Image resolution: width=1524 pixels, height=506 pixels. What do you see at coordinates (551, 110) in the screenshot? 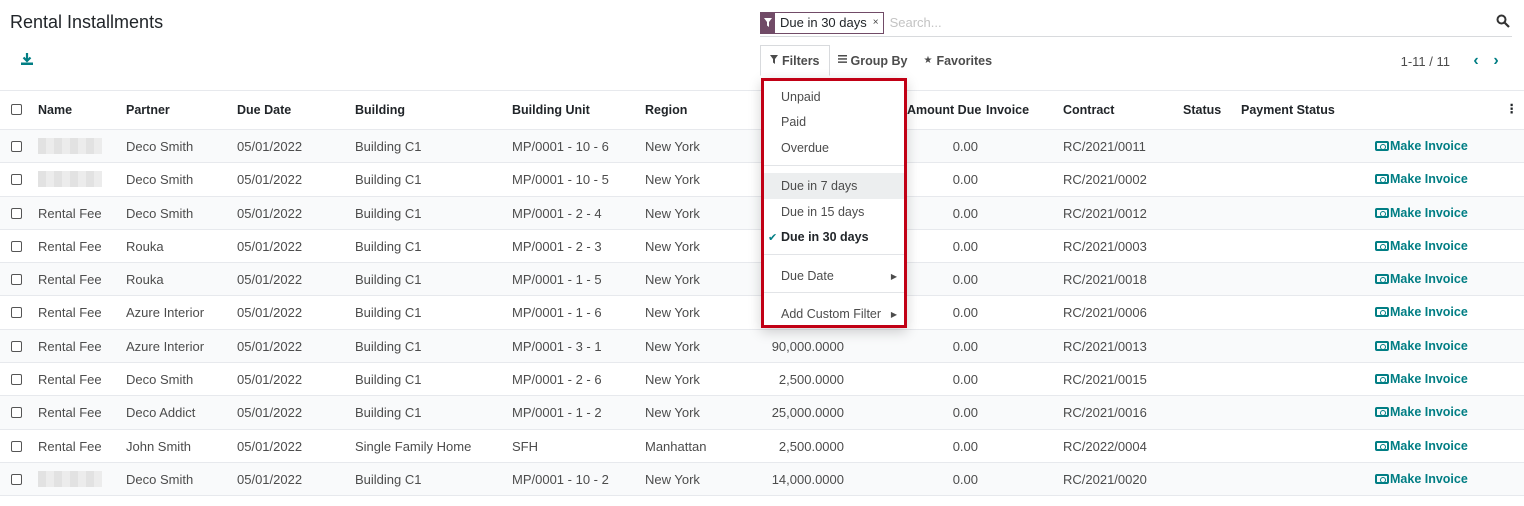
I see `column-building-unit: Building Unit` at bounding box center [551, 110].